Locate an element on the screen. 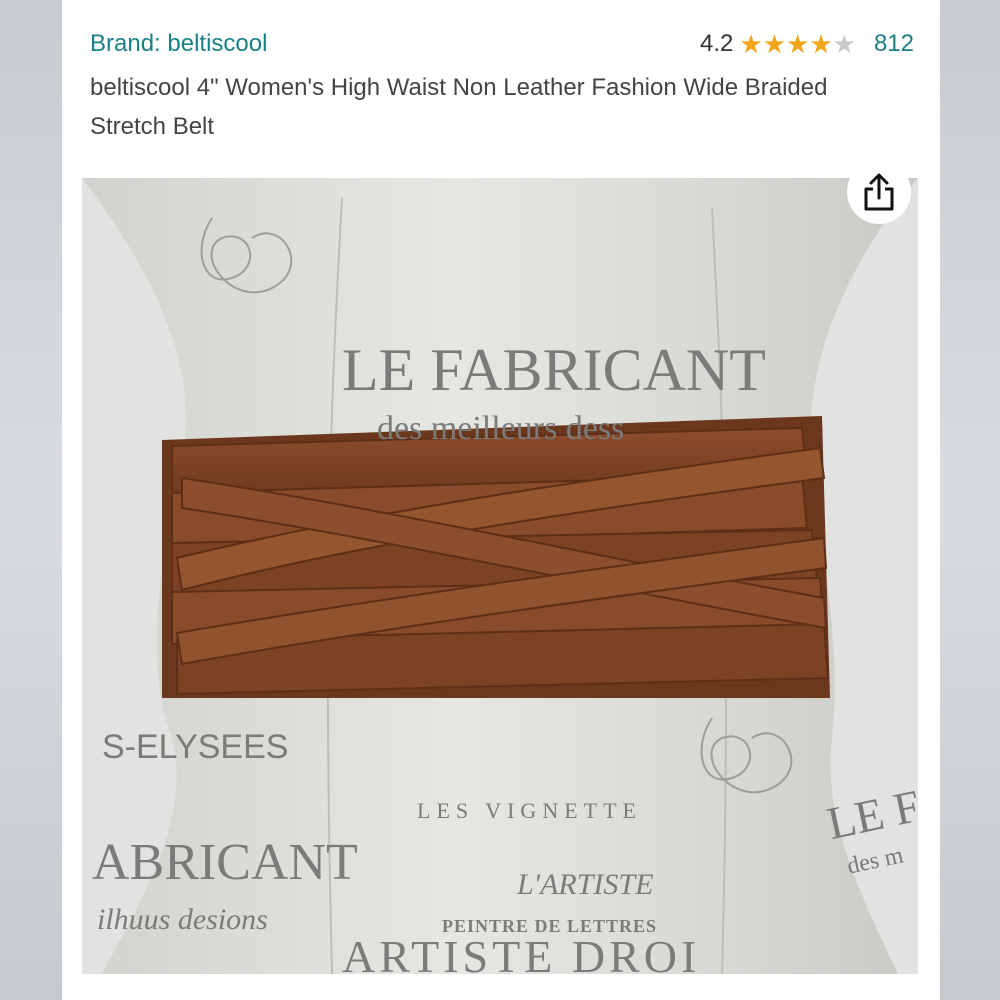  print-des-meilleurs: des meilleurs dess is located at coordinates (501, 428).